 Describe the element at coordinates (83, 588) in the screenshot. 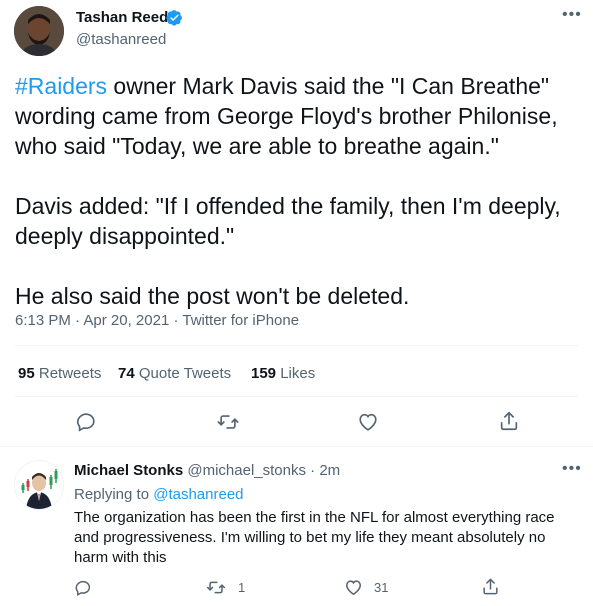

I see `reply-reply-icon` at that location.